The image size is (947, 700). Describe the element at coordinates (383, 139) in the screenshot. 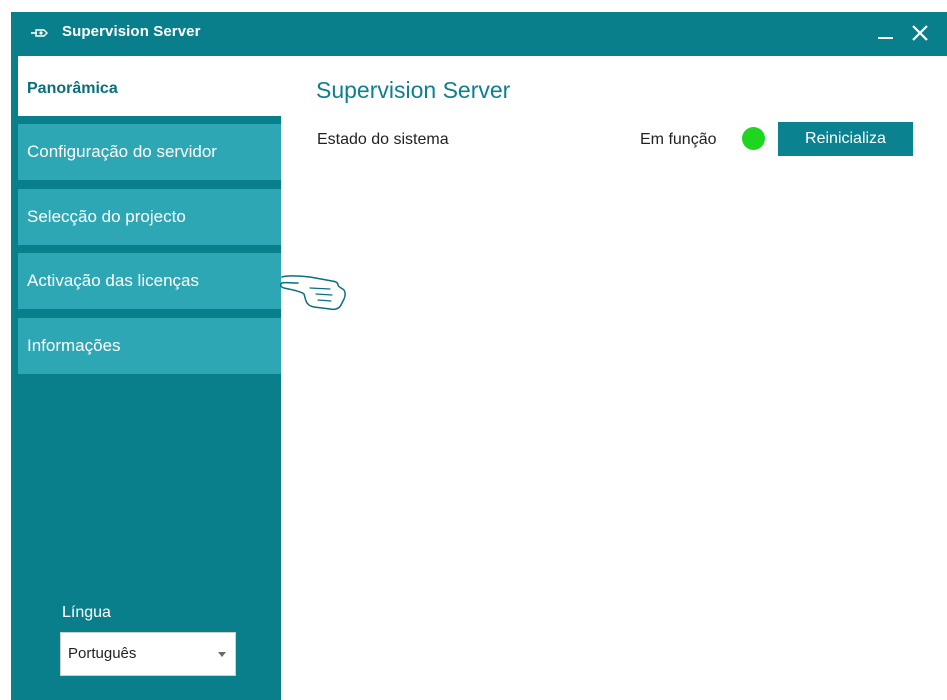

I see `system-status-label: Estado do sistema` at that location.